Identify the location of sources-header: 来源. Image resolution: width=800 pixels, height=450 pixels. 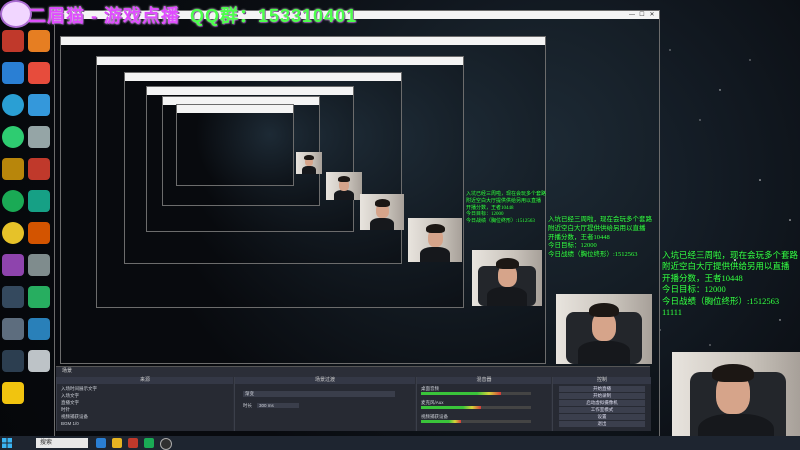
(145, 380).